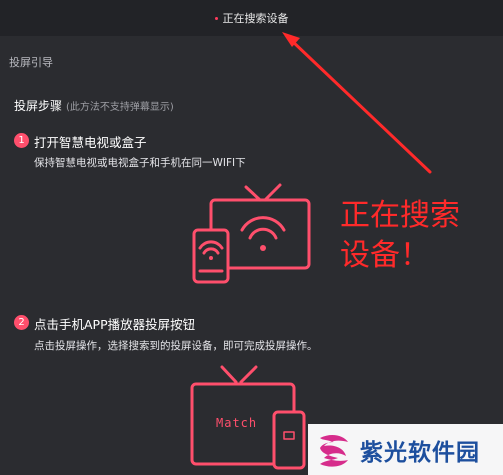  I want to click on annotation-text: 正在搜索 设备！, so click(415, 236).